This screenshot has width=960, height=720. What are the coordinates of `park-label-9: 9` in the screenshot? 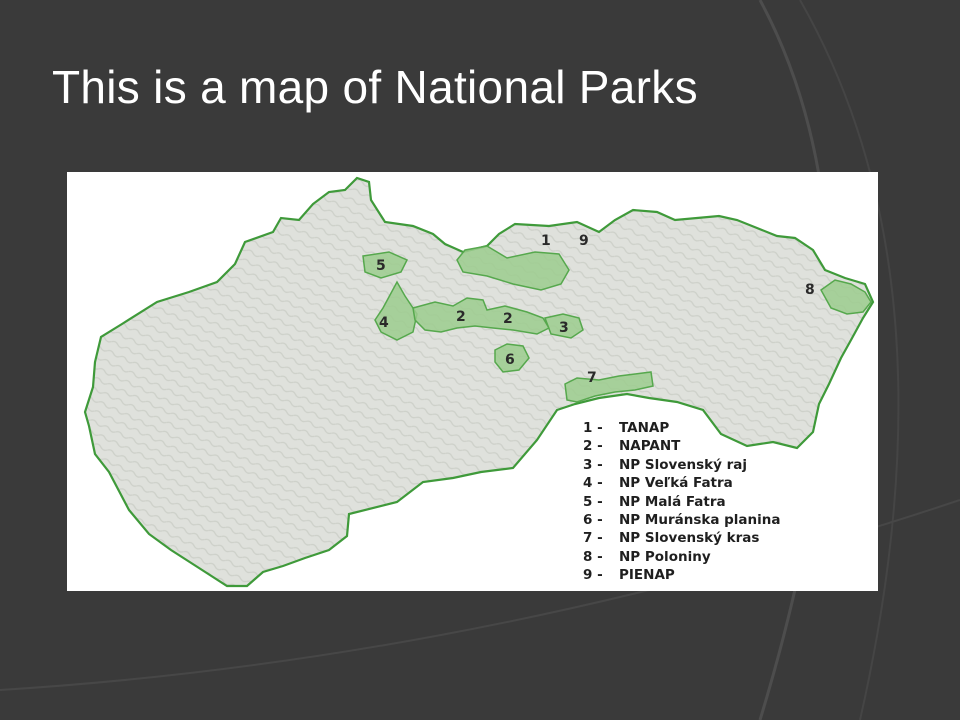 It's located at (584, 241).